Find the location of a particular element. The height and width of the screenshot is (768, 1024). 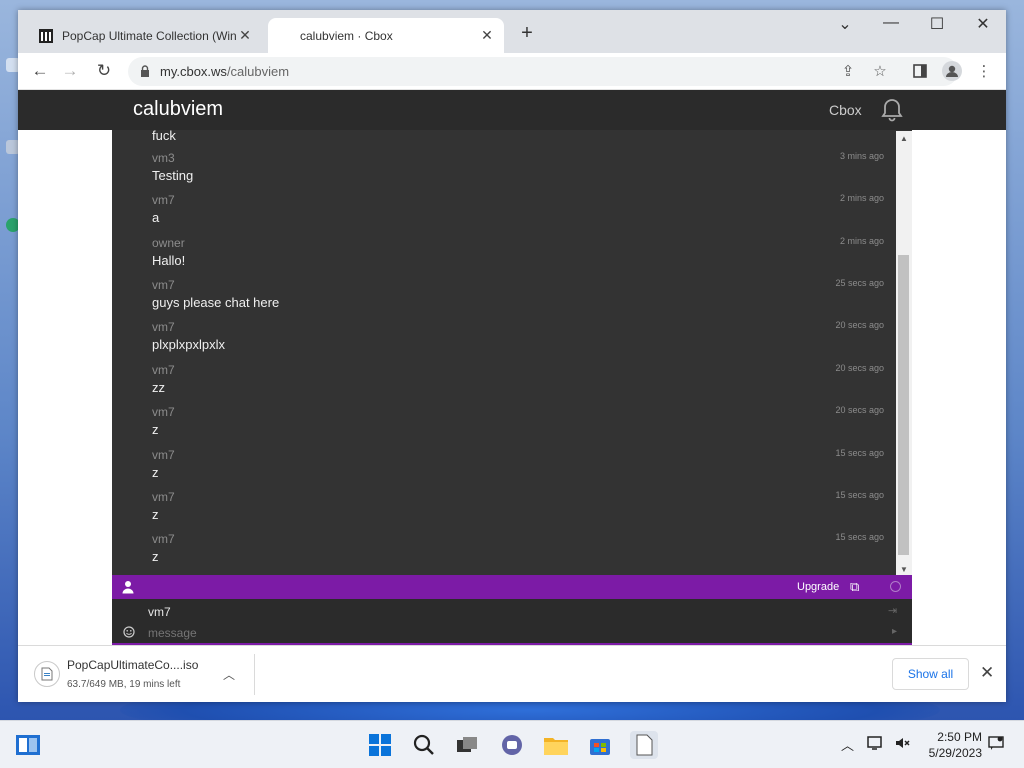

login-icon: ⇥ is located at coordinates (892, 610).